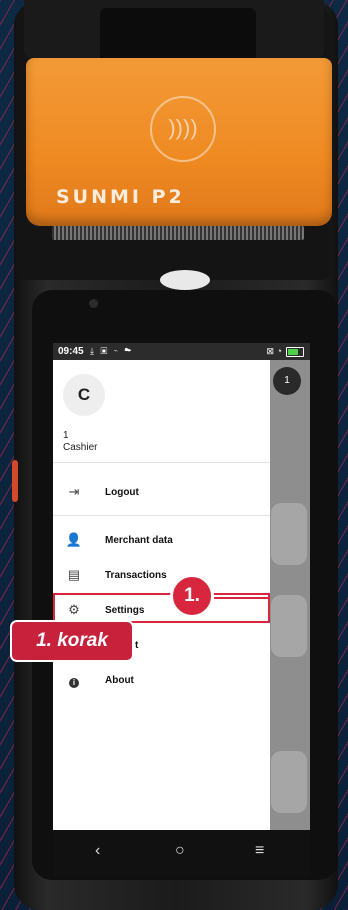  I want to click on merchant-icon: 👤, so click(74, 539).